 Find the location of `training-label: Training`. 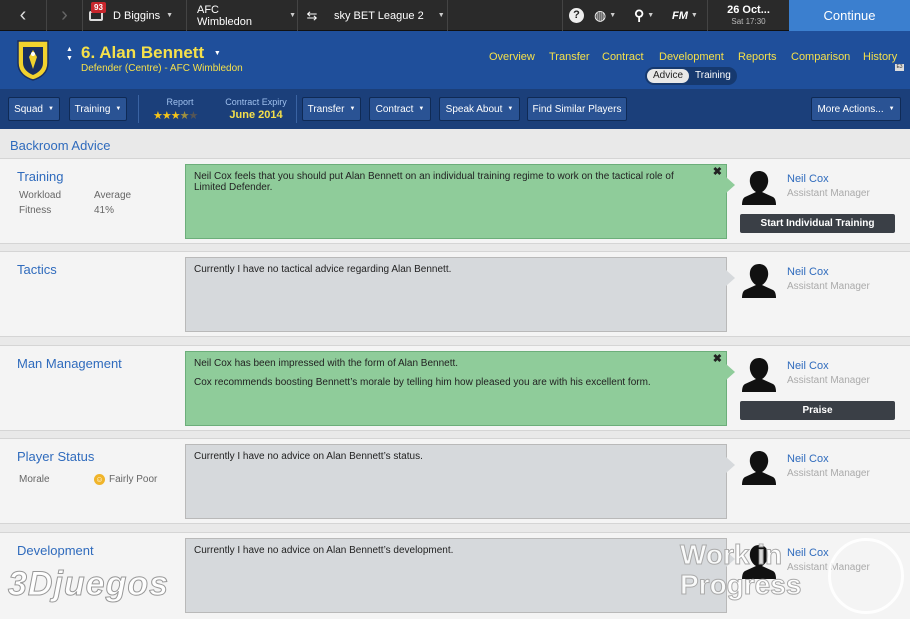

training-label: Training is located at coordinates (92, 109).